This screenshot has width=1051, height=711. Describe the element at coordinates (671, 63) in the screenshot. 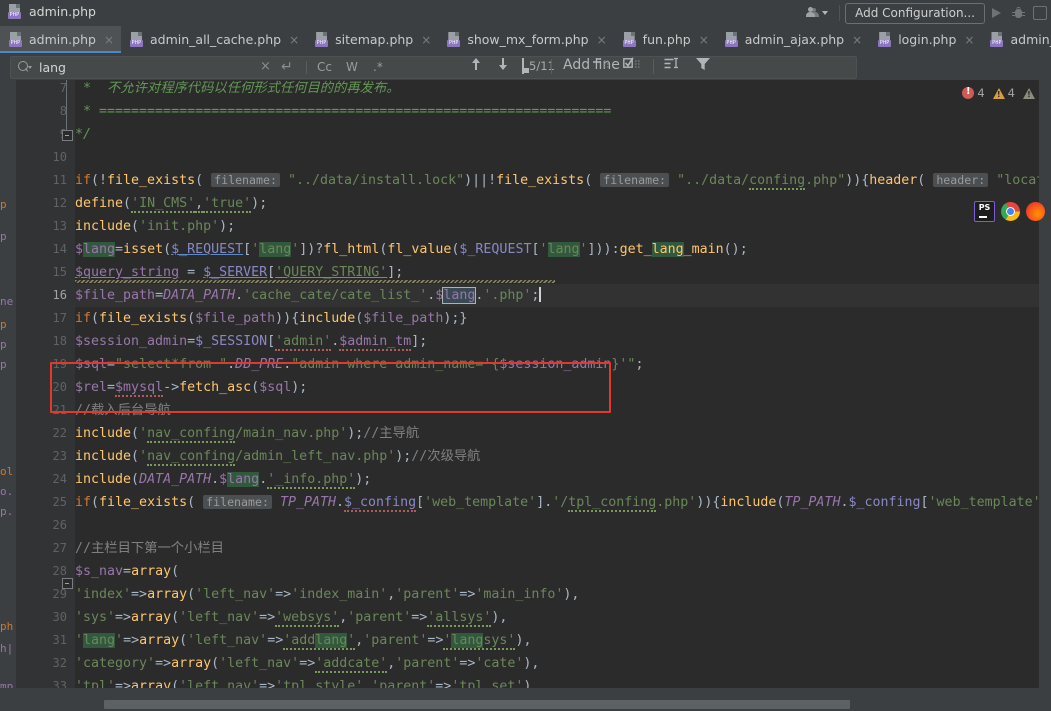

I see `list-options-icon` at that location.